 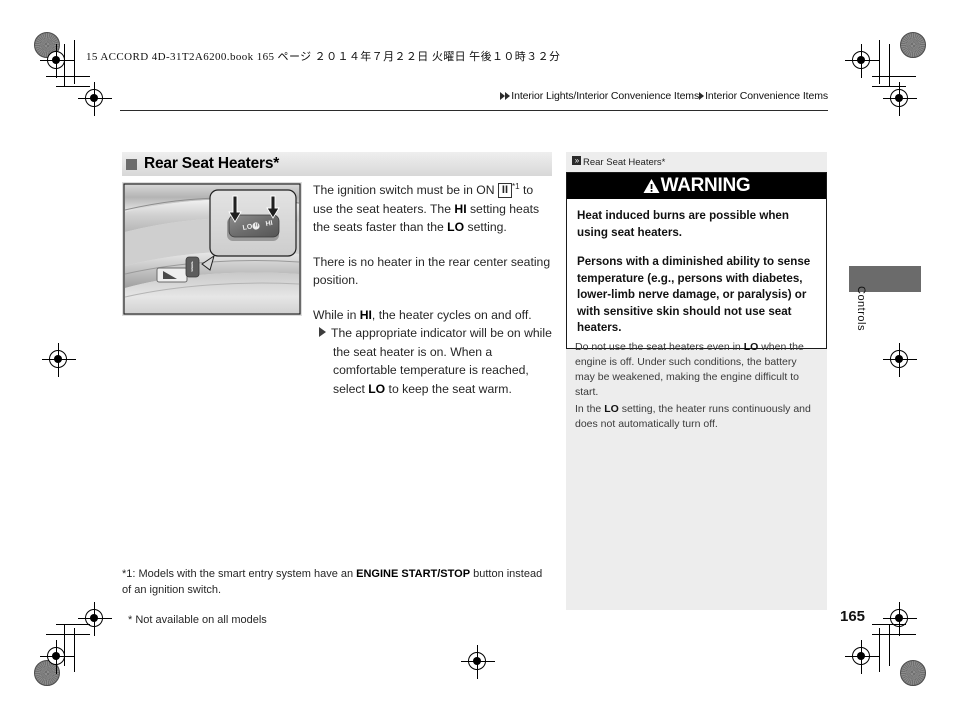 What do you see at coordinates (900, 99) in the screenshot?
I see `registration-mark-top-right-inner` at bounding box center [900, 99].